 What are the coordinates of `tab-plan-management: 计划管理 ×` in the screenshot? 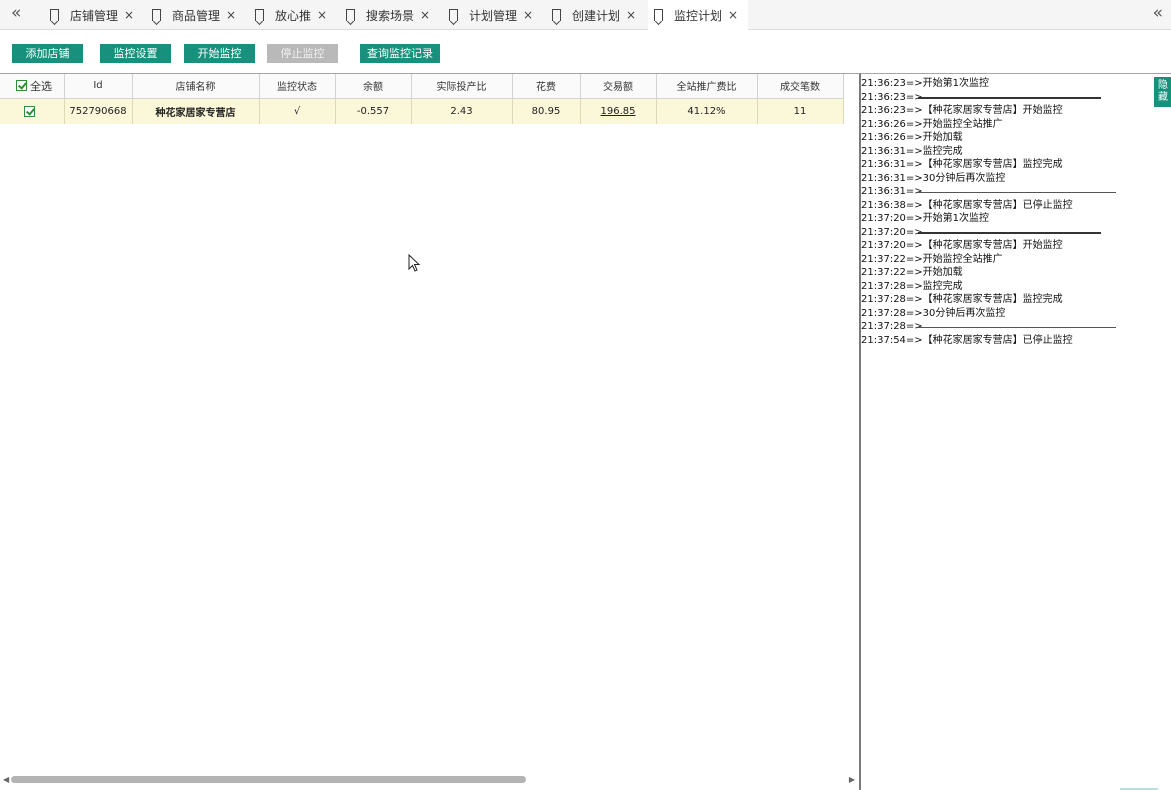 It's located at (494, 15).